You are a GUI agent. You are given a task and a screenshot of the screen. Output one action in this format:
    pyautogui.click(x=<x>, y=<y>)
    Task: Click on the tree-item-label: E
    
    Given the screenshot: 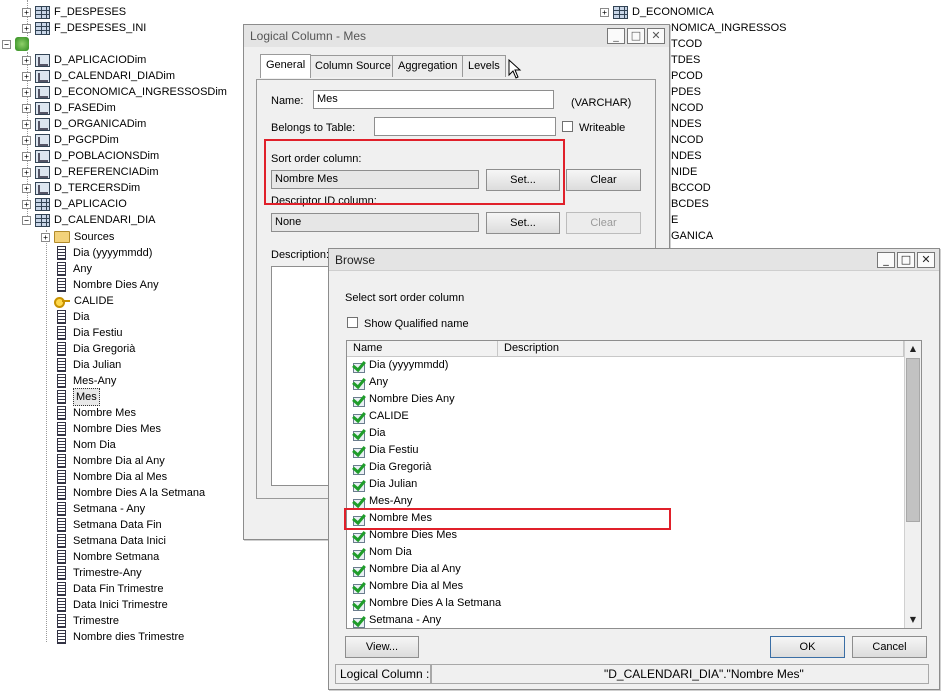 What is the action you would take?
    pyautogui.click(x=674, y=220)
    